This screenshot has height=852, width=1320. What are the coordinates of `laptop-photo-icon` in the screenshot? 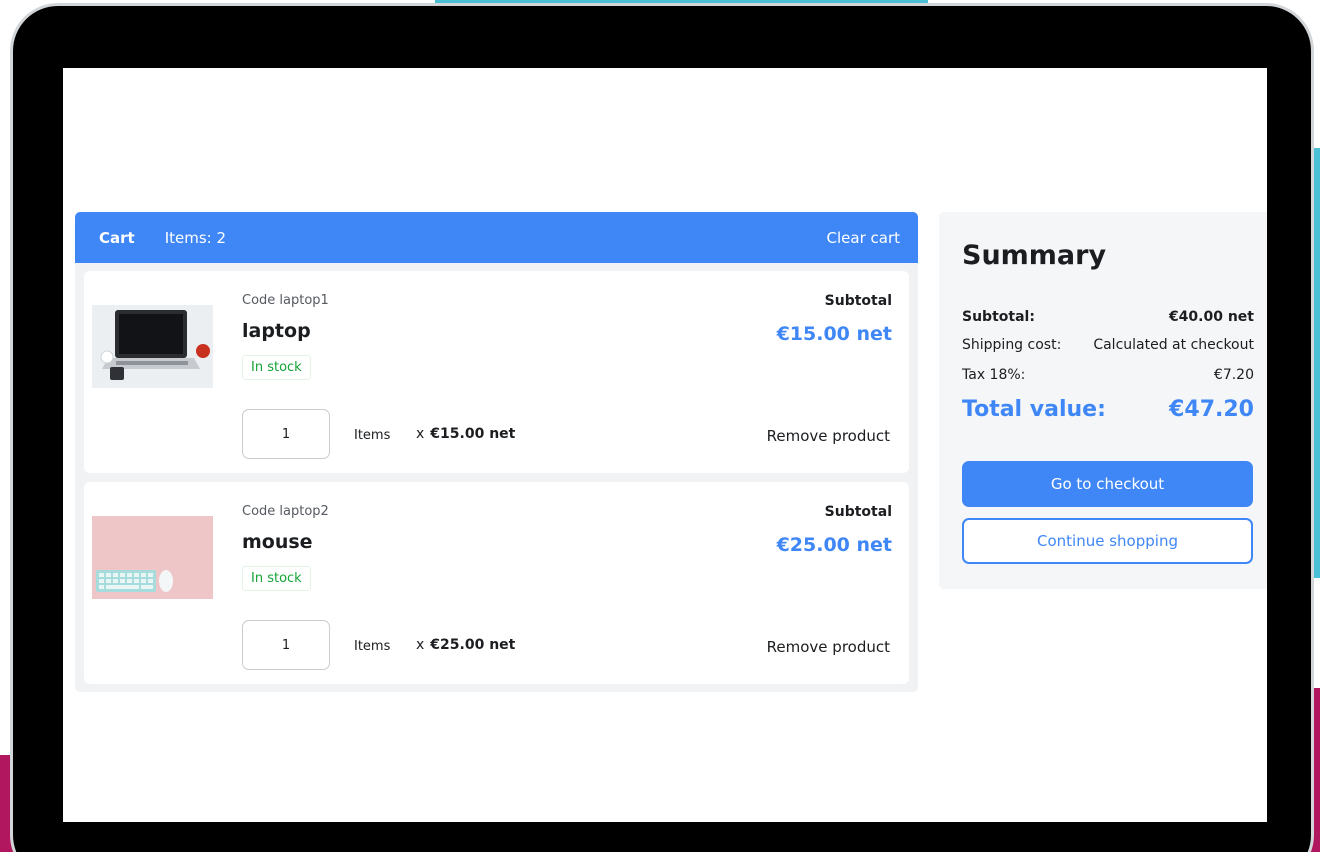 It's located at (152, 346).